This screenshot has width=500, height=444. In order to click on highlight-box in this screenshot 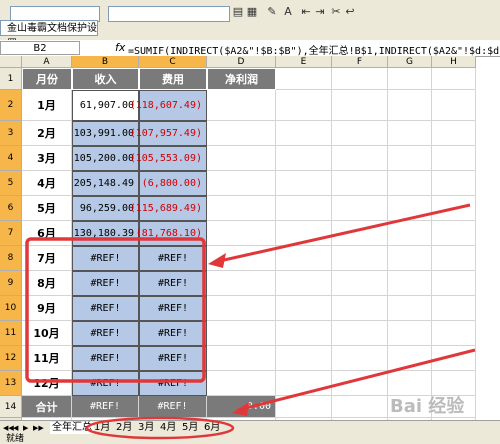, I will do `click(115, 310)`.